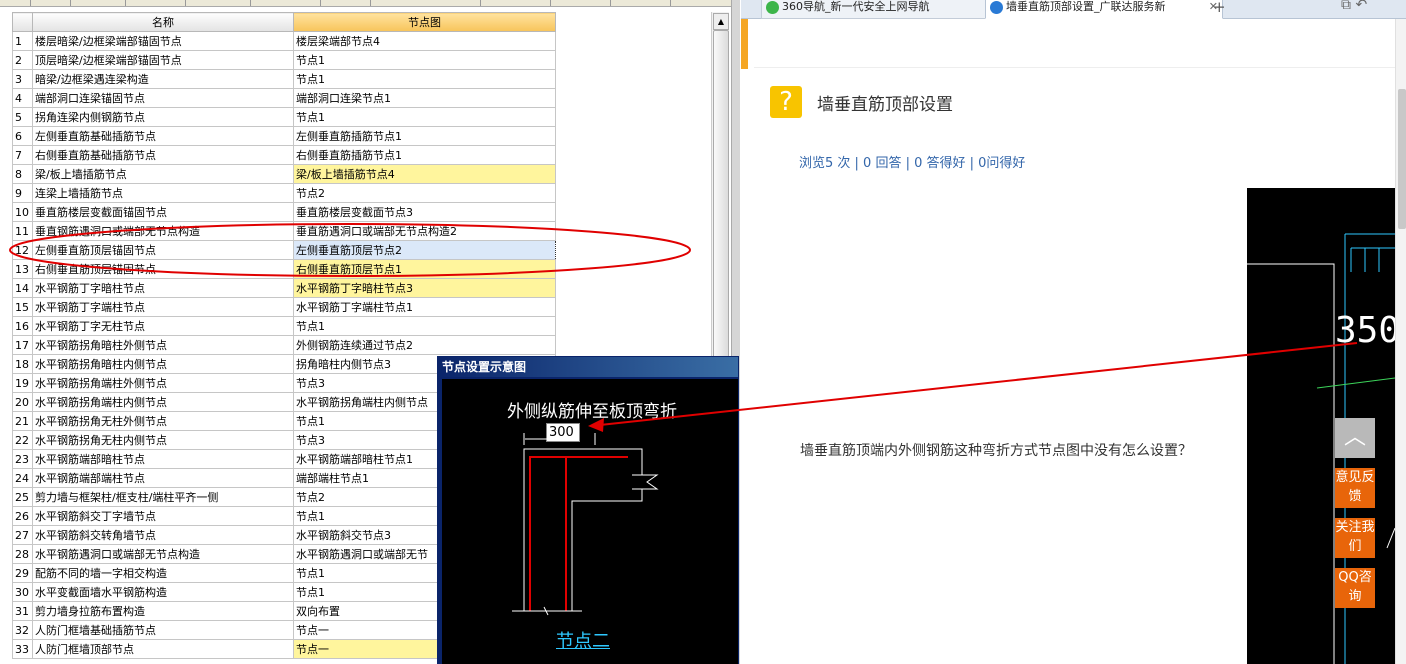 The height and width of the screenshot is (664, 1406). I want to click on row-name-cell: 水平钢筋拐角端柱内侧节点, so click(163, 402).